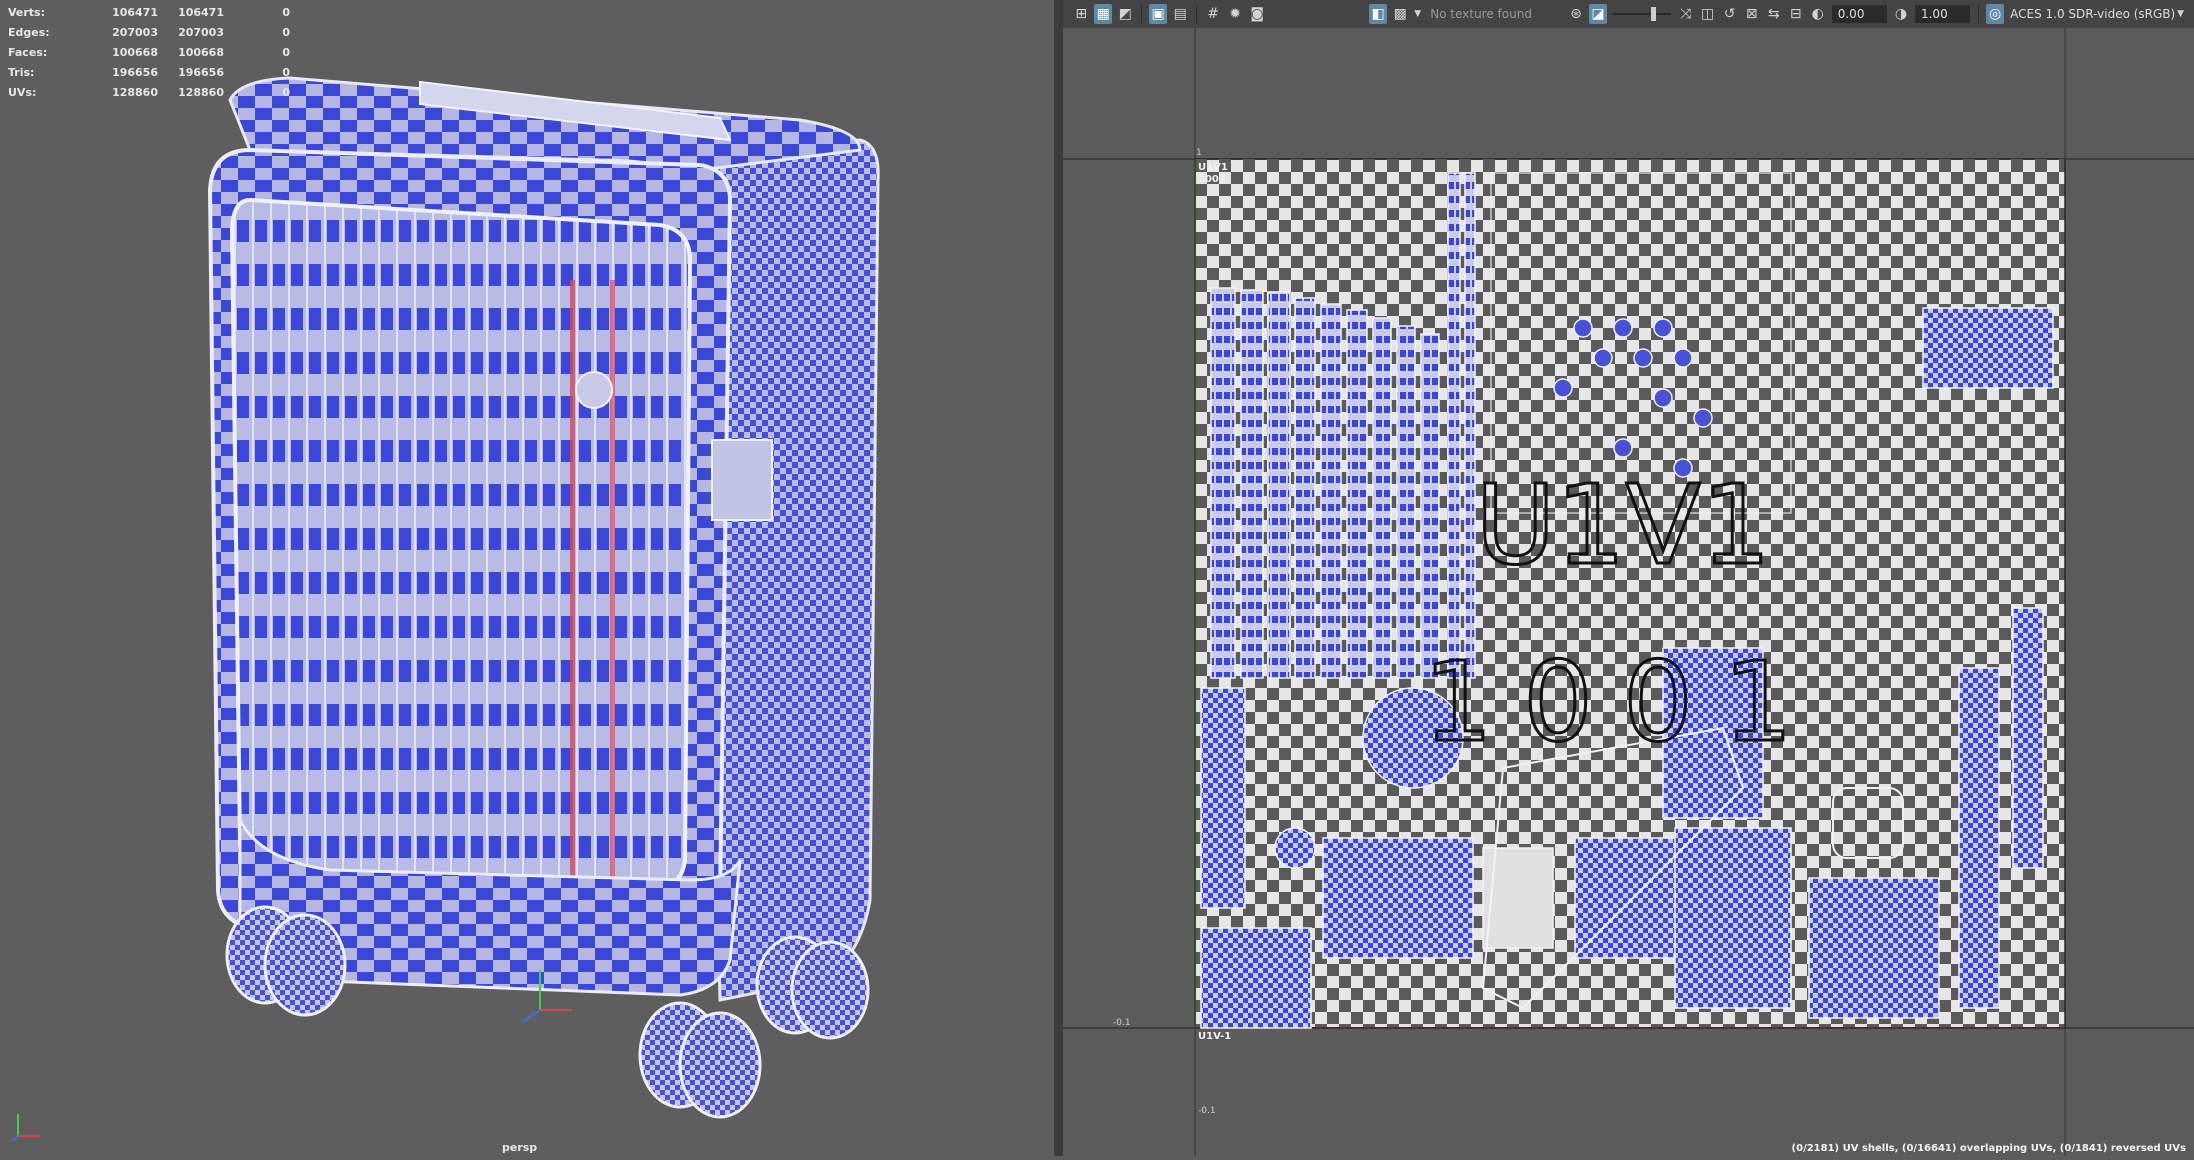 This screenshot has width=2194, height=1160. I want to click on transform-icon: ⊠, so click(1752, 14).